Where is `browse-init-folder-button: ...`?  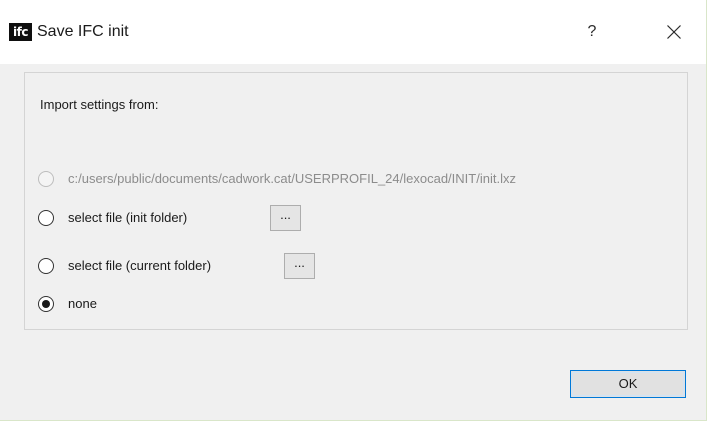 browse-init-folder-button: ... is located at coordinates (285, 218).